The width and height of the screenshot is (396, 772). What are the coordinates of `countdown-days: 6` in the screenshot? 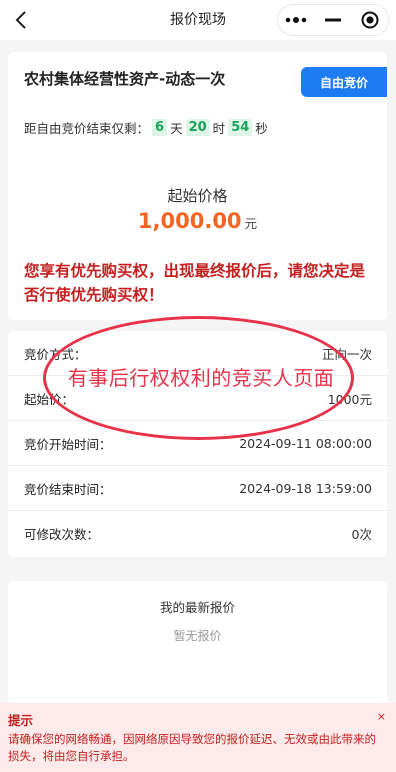 It's located at (160, 127).